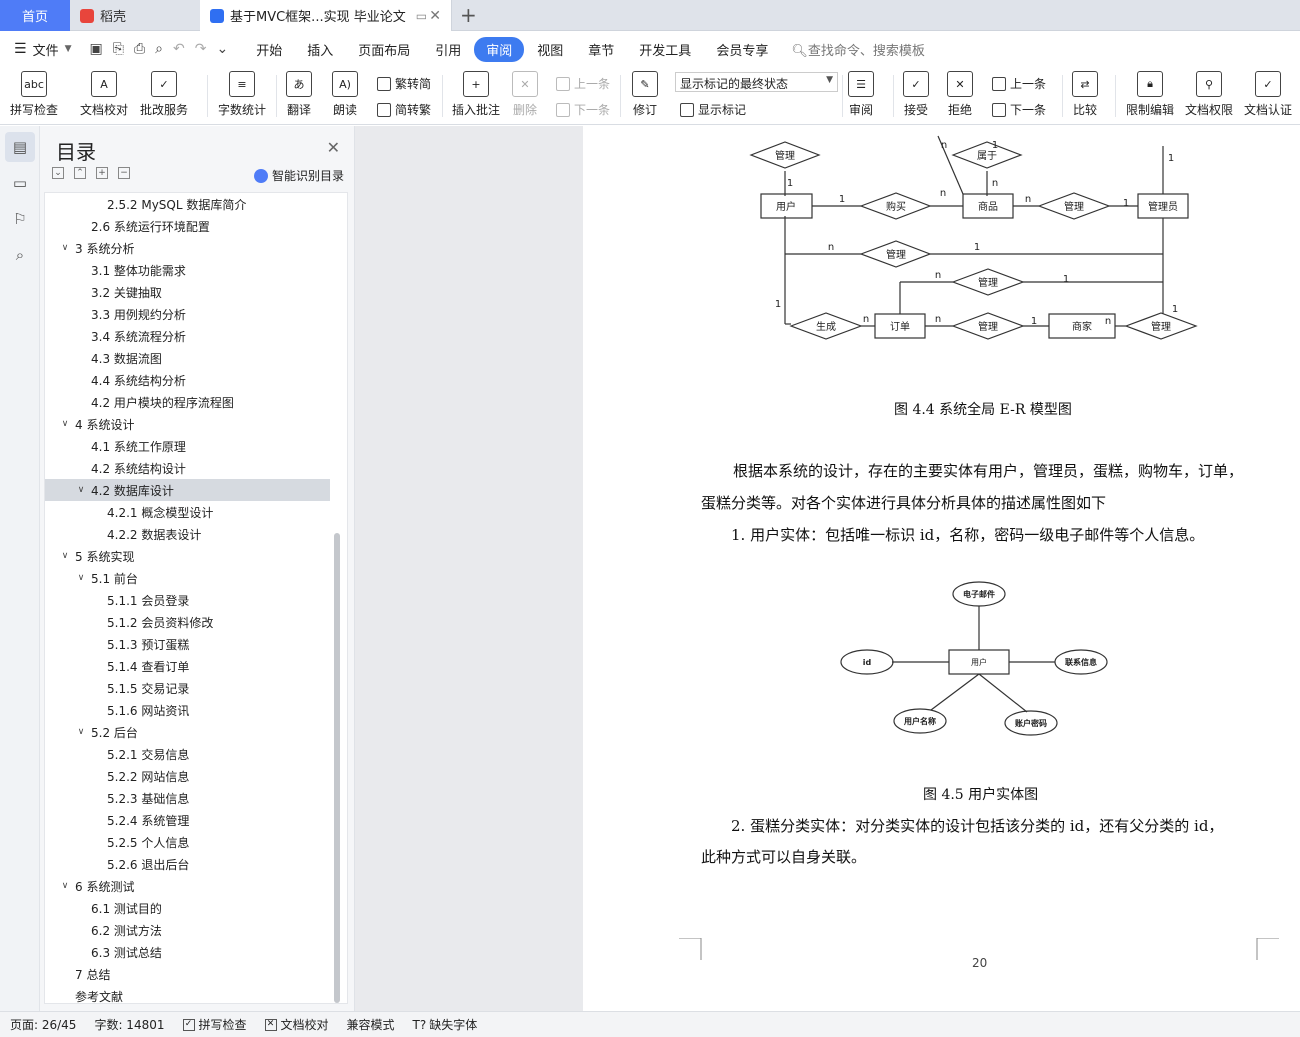 The height and width of the screenshot is (1037, 1300). What do you see at coordinates (20, 219) in the screenshot?
I see `bookmark-icon: ⚐` at bounding box center [20, 219].